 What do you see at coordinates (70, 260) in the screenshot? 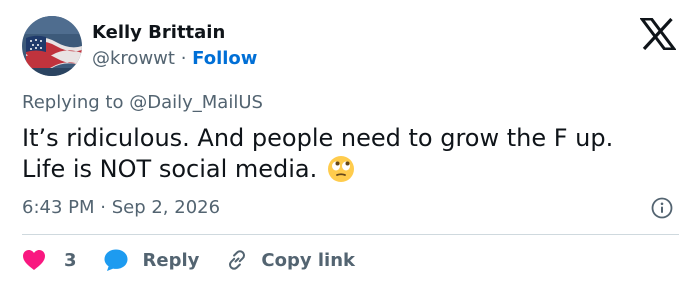
I see `like-count: 3` at bounding box center [70, 260].